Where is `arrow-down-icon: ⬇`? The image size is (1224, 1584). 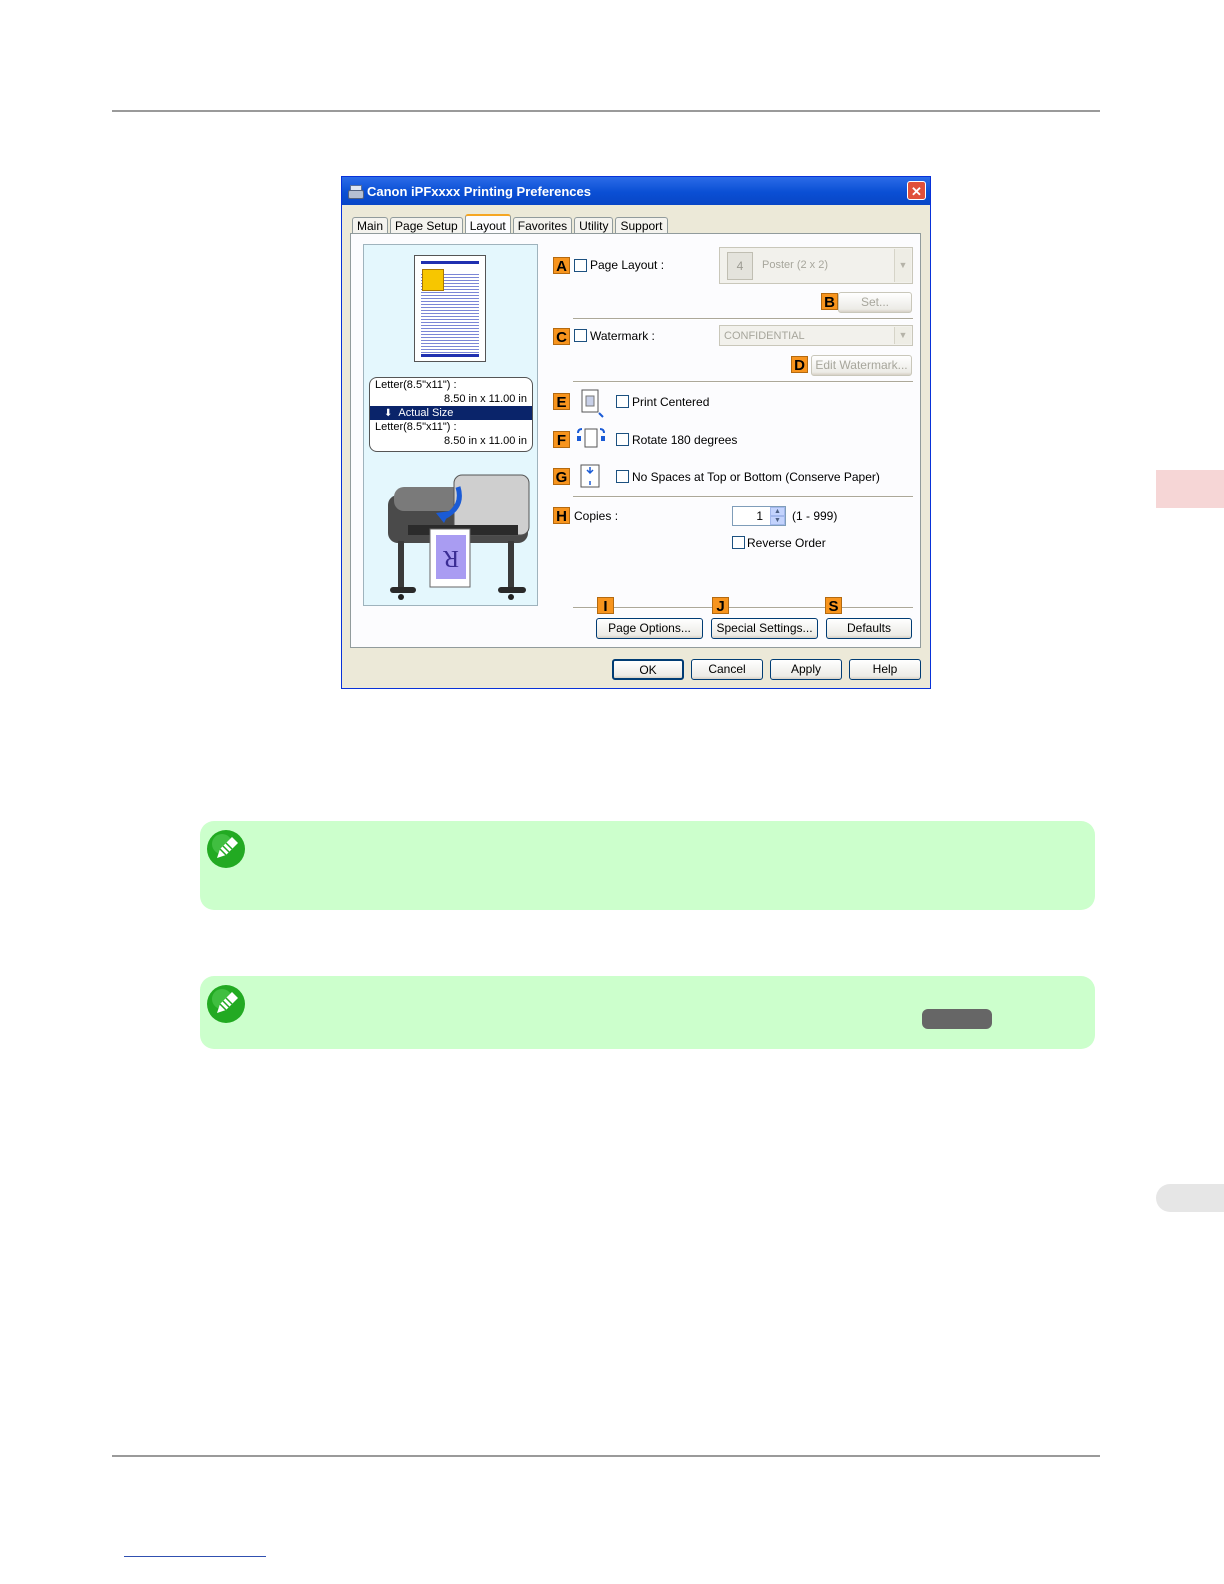
arrow-down-icon: ⬇ is located at coordinates (388, 413).